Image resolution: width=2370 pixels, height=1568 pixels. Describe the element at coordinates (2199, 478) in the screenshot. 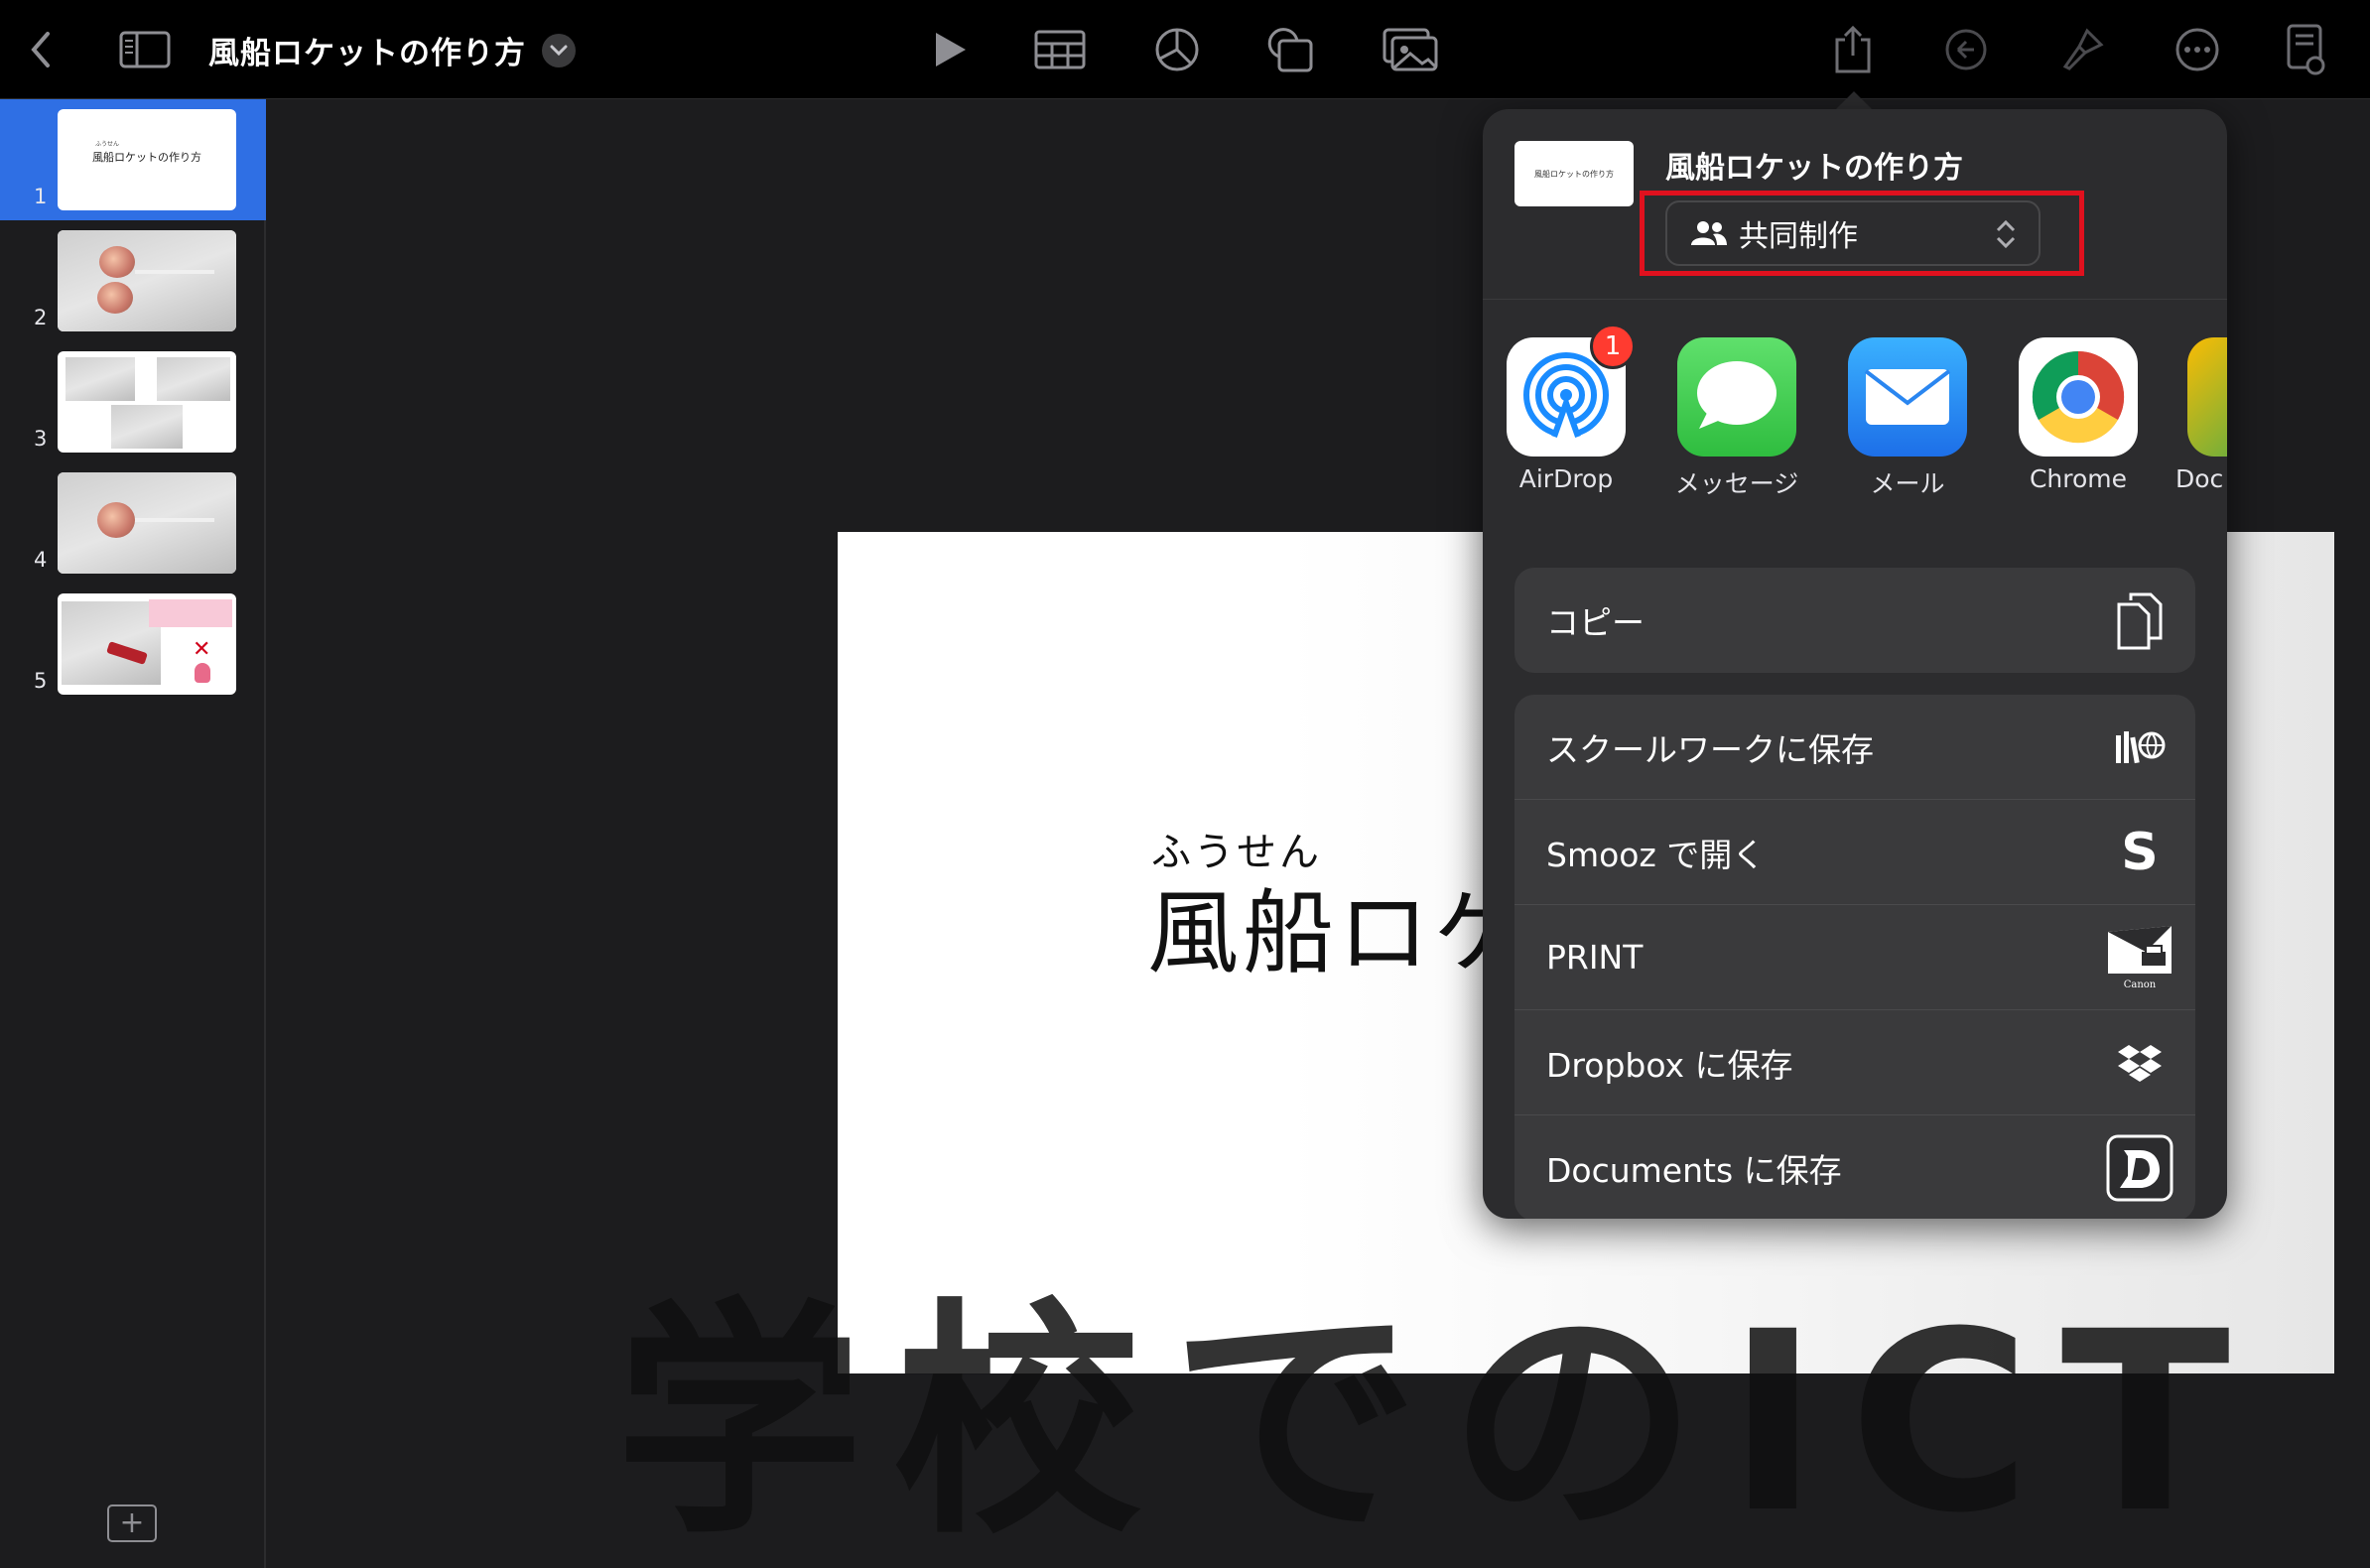

I see `app-label: Doc` at that location.